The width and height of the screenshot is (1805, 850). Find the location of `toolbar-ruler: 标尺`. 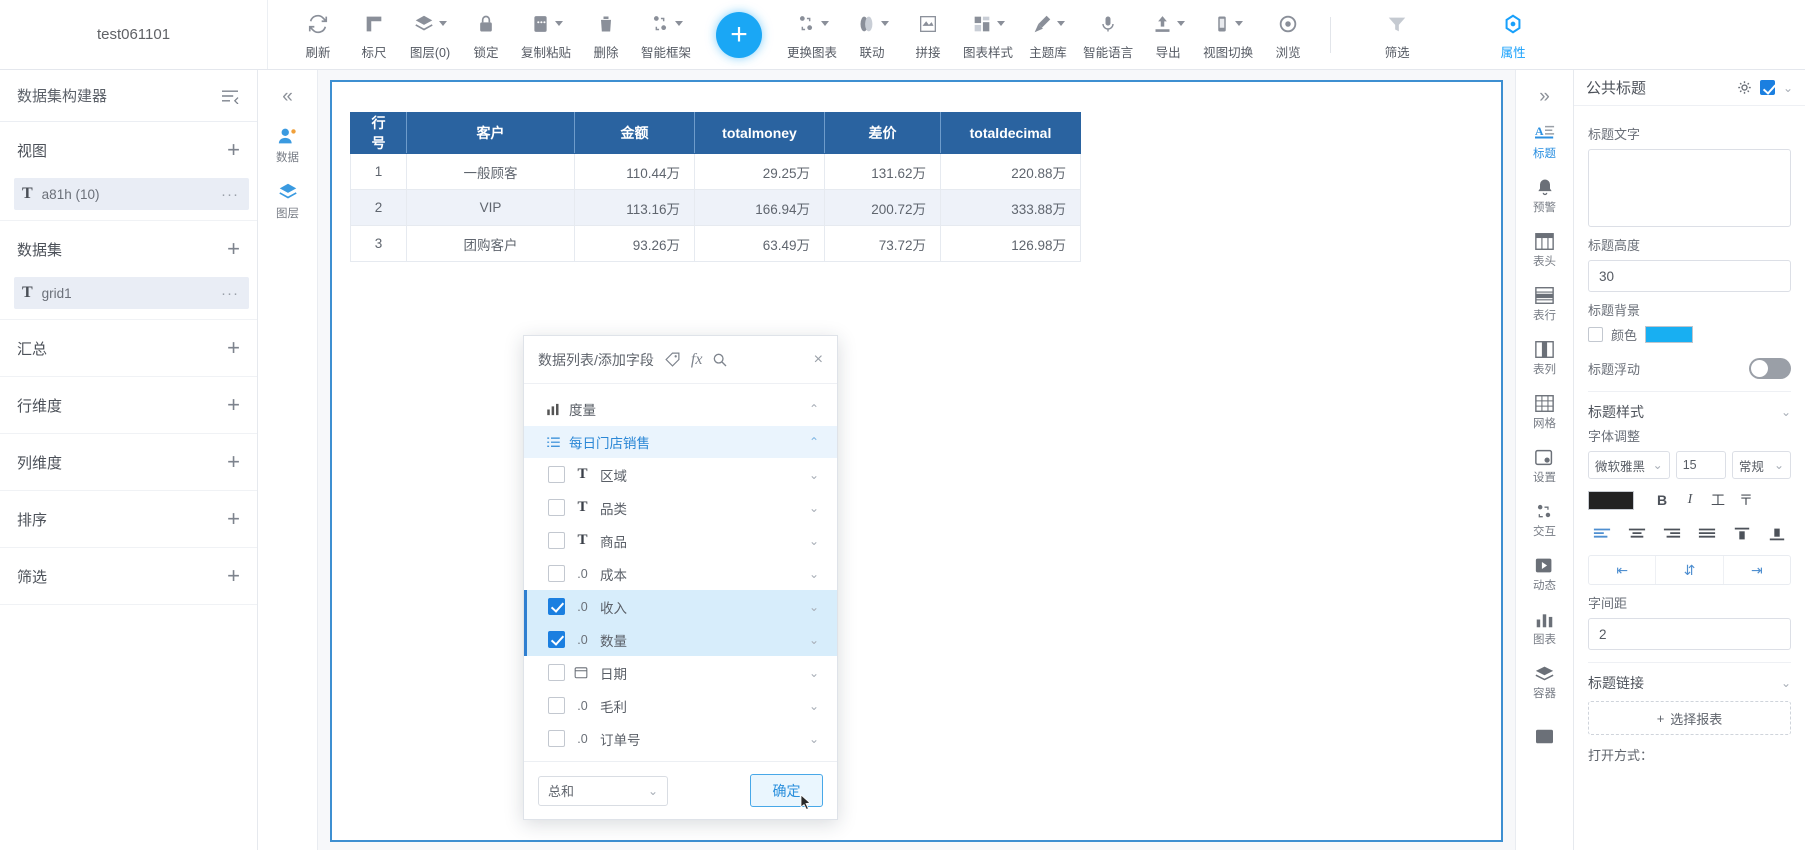

toolbar-ruler: 标尺 is located at coordinates (374, 35).